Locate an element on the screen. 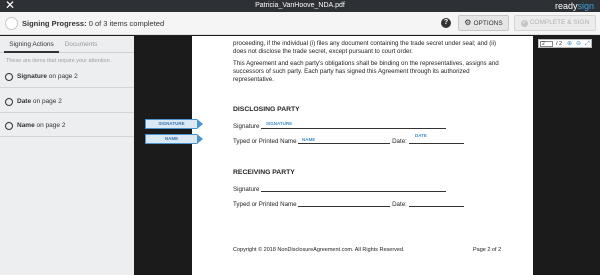  sidebar-item-name: Name on page 2 is located at coordinates (67, 126).